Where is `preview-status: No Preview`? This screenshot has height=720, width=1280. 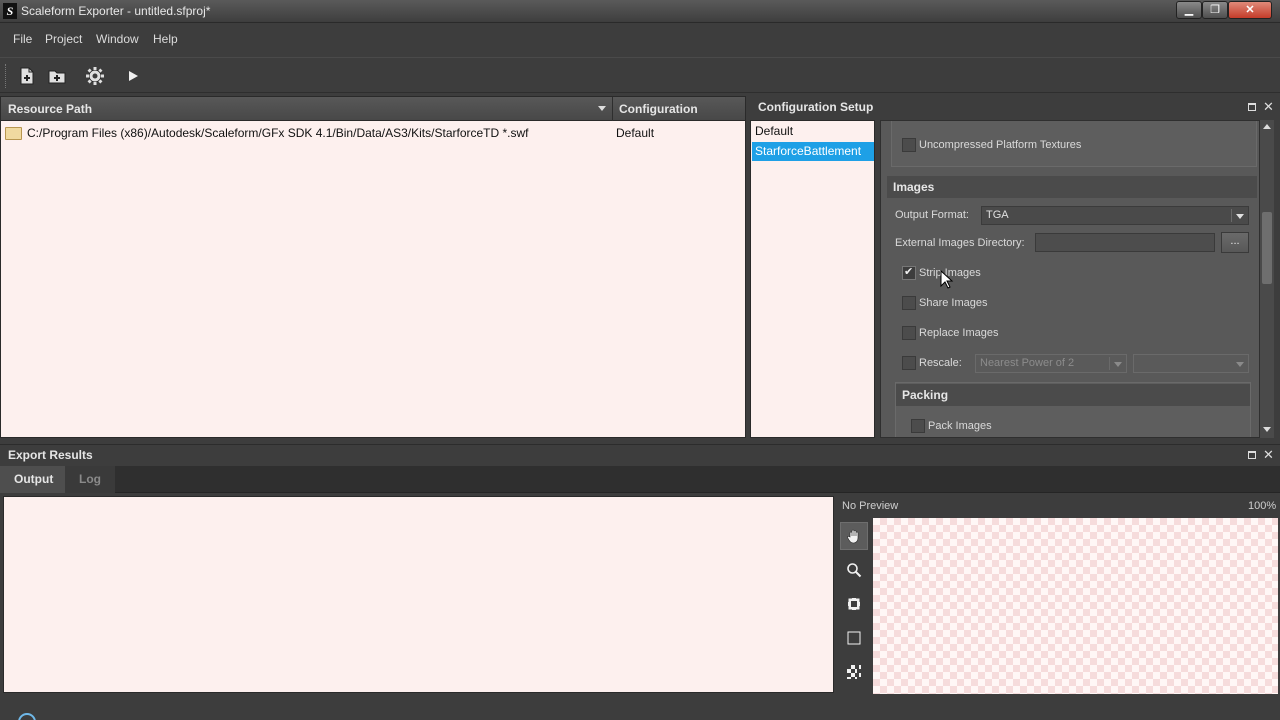 preview-status: No Preview is located at coordinates (870, 506).